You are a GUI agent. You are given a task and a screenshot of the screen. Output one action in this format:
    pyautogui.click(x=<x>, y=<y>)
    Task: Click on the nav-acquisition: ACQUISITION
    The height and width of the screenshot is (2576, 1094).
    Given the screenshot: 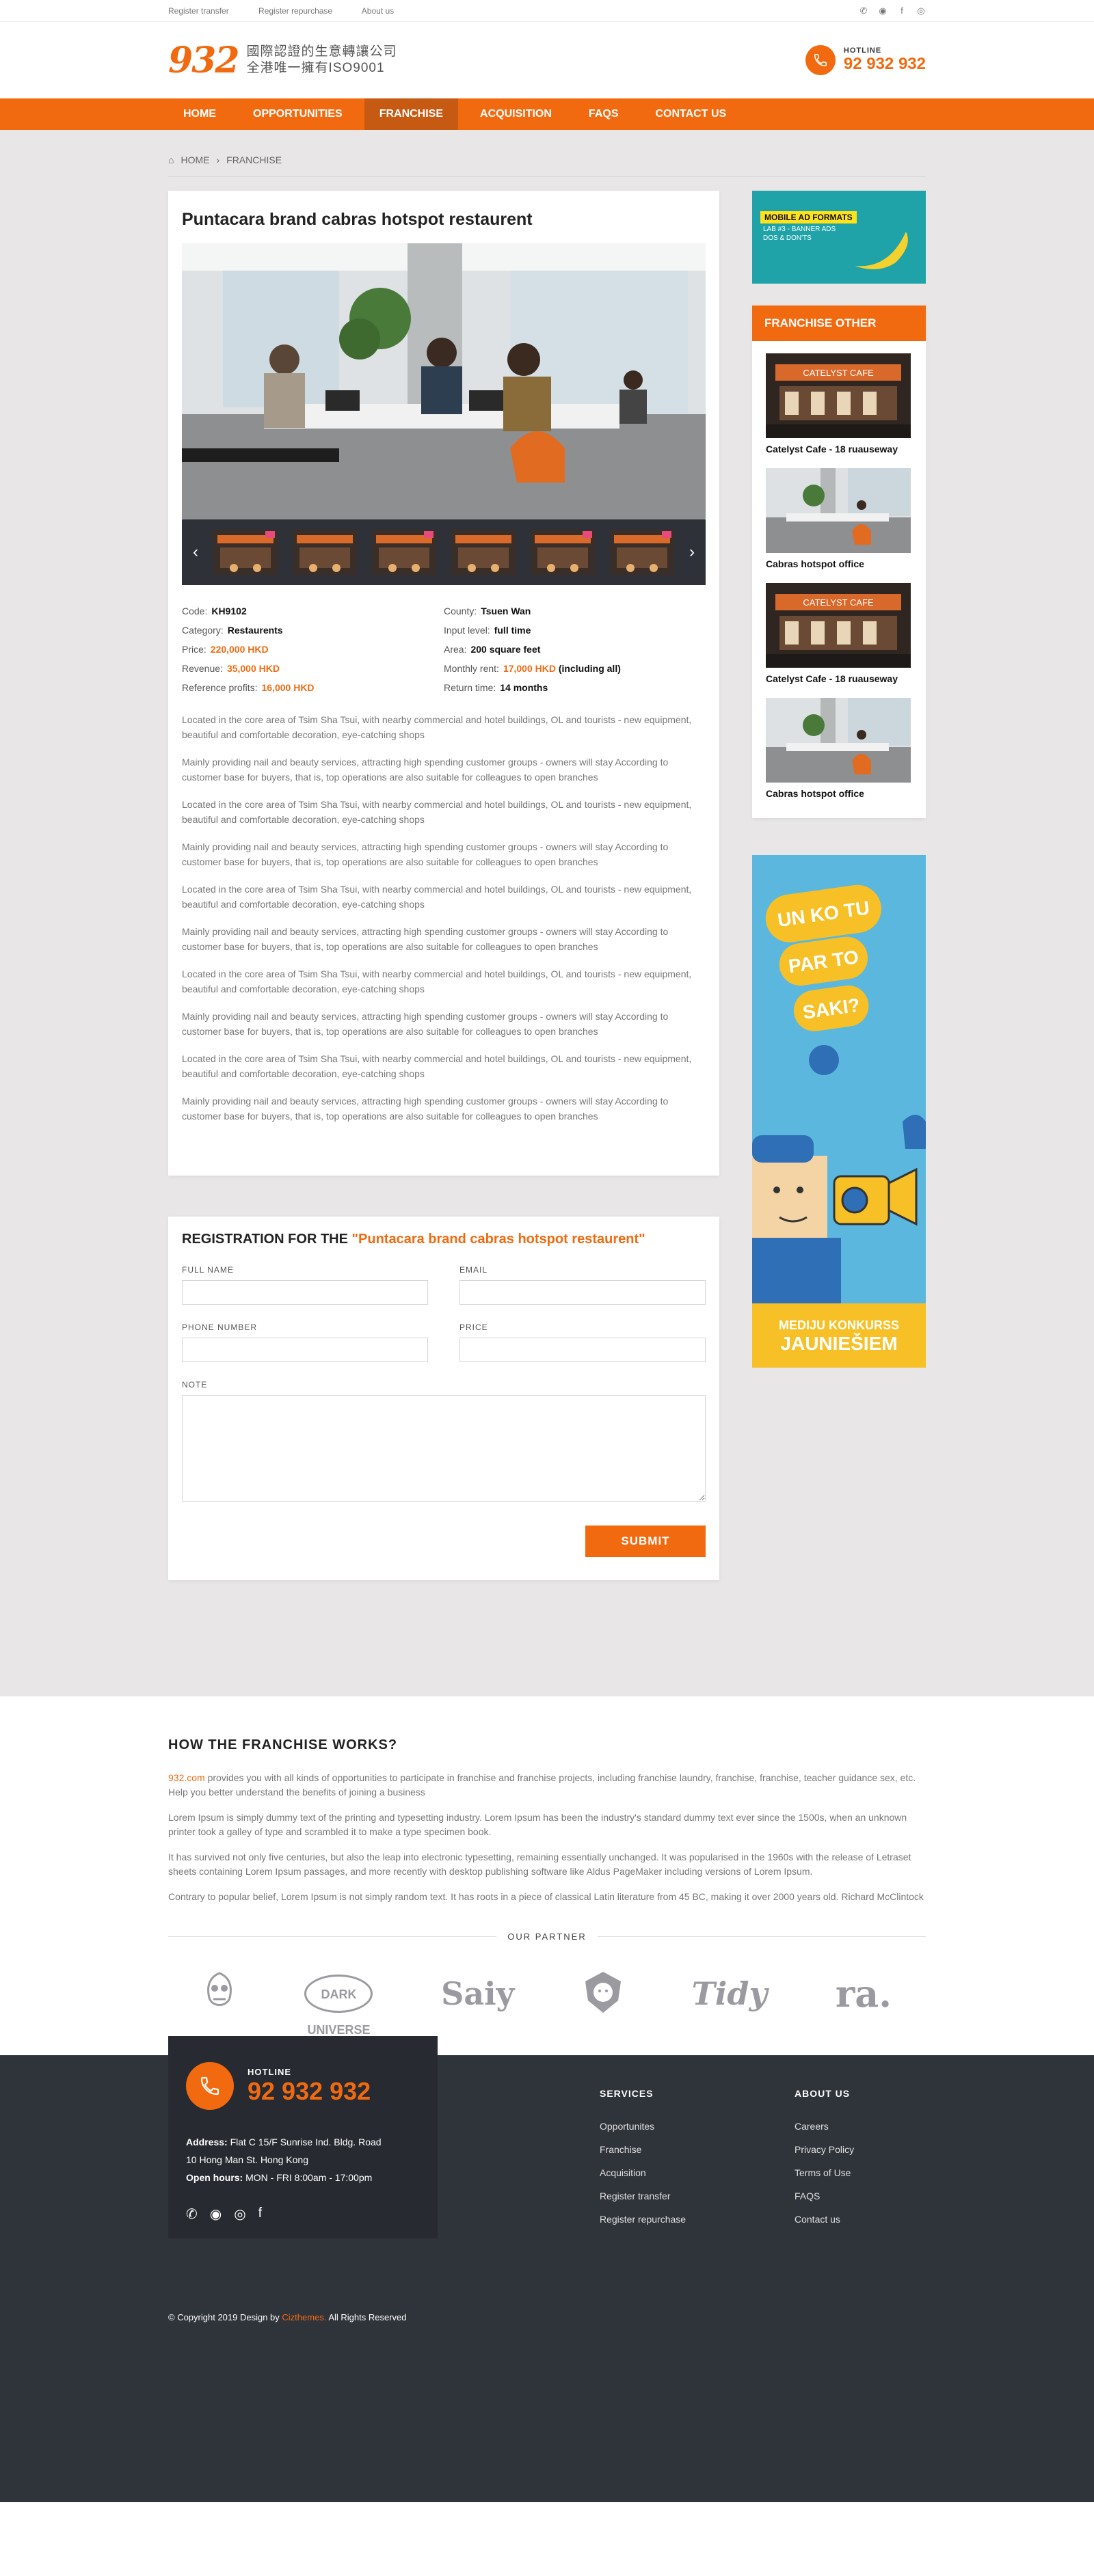 What is the action you would take?
    pyautogui.click(x=516, y=114)
    